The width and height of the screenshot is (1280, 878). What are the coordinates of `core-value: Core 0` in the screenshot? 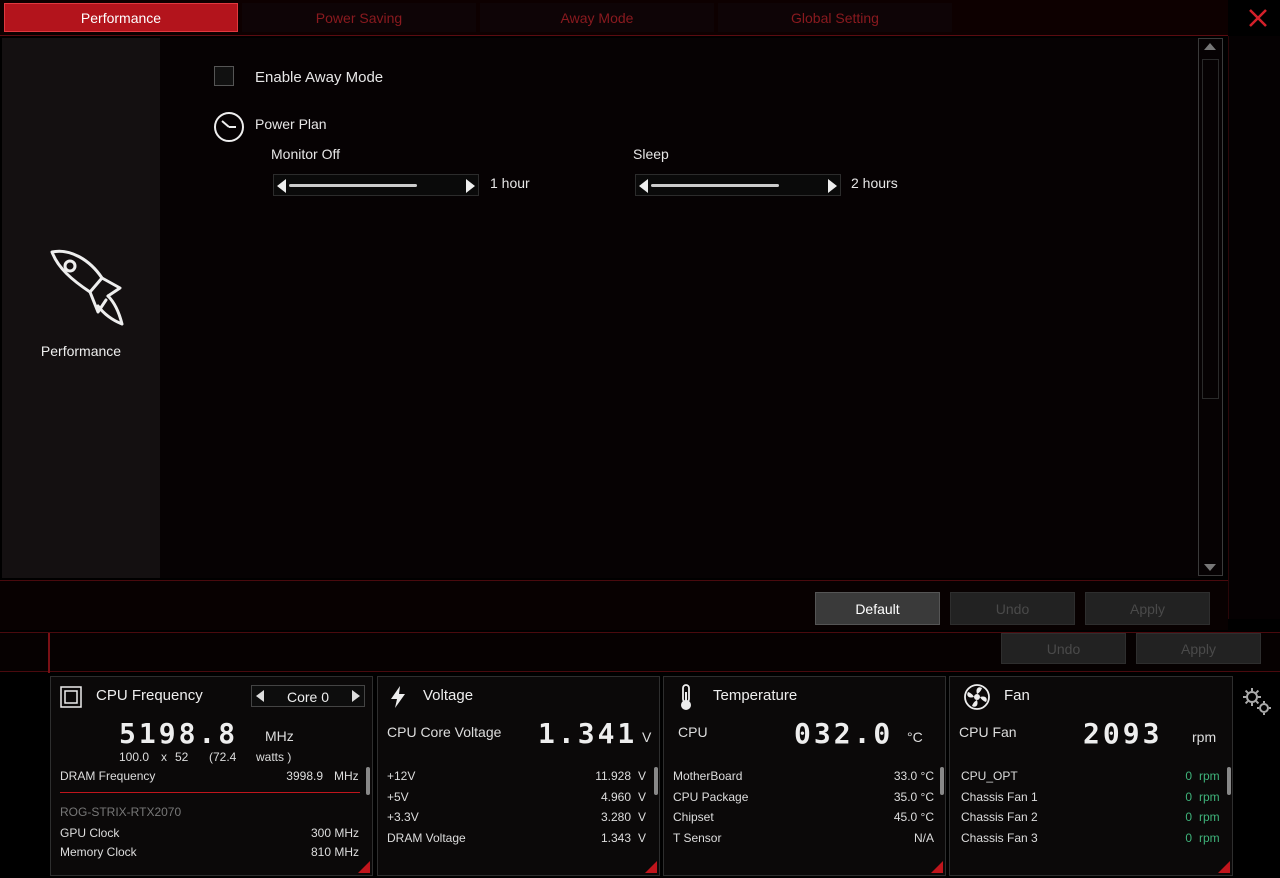 It's located at (308, 697).